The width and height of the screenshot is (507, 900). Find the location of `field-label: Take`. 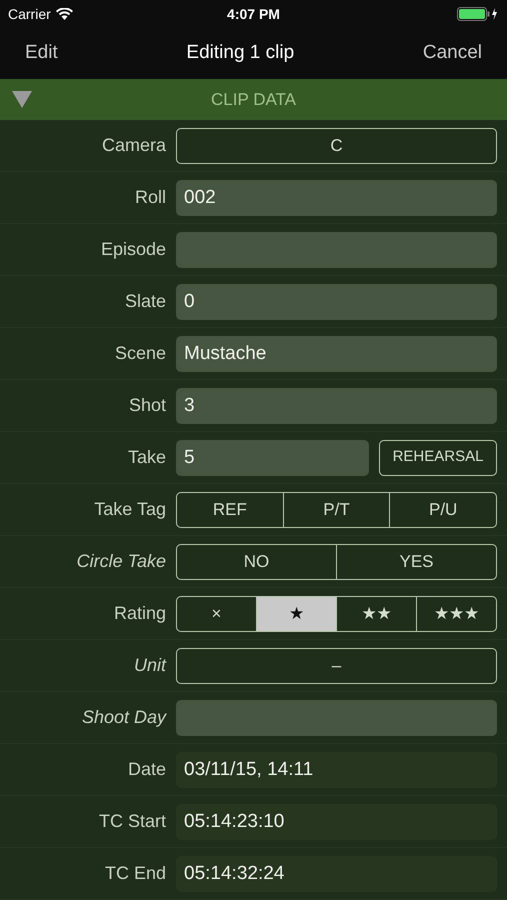

field-label: Take is located at coordinates (146, 457).